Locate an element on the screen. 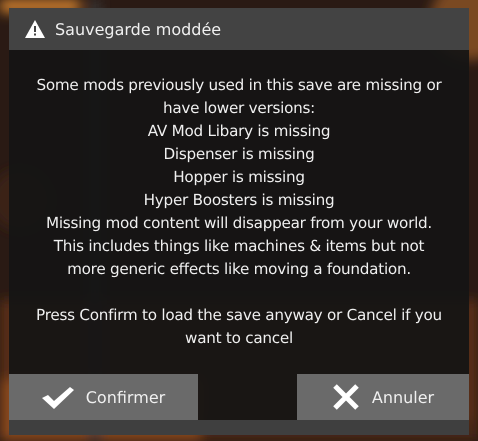  missing-mod-text: Dispenser is missing is located at coordinates (239, 154).